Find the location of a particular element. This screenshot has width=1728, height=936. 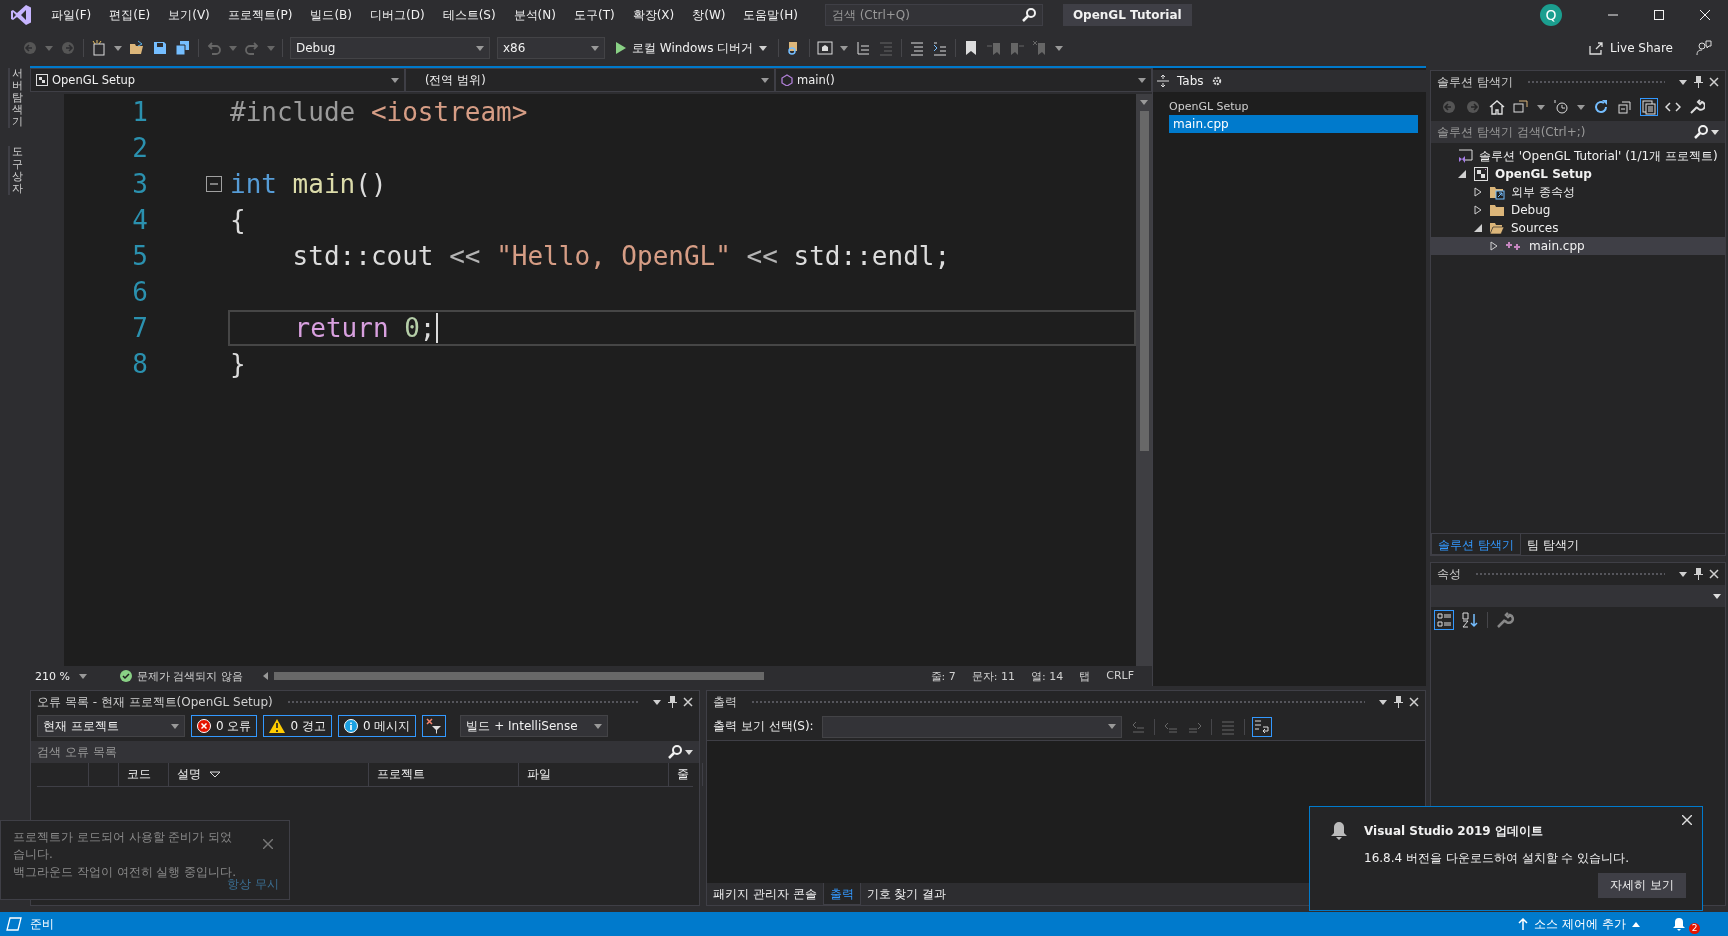

save-icon is located at coordinates (160, 48).